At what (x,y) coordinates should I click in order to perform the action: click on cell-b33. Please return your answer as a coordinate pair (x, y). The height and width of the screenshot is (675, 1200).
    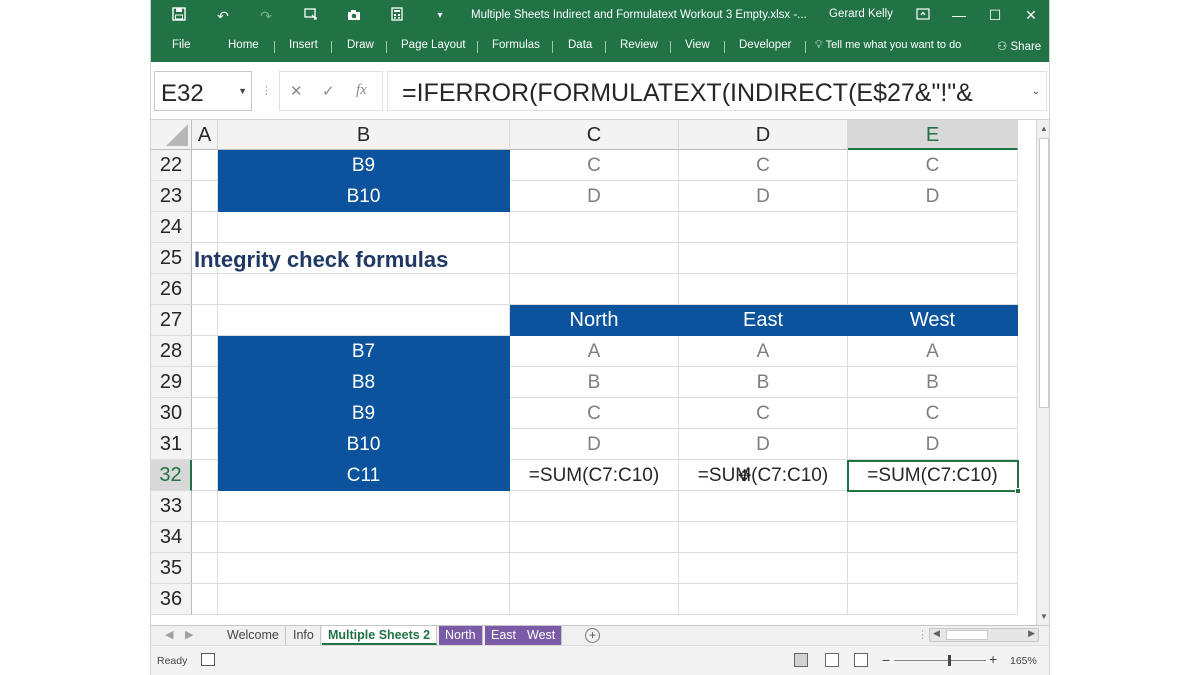
    Looking at the image, I should click on (364, 506).